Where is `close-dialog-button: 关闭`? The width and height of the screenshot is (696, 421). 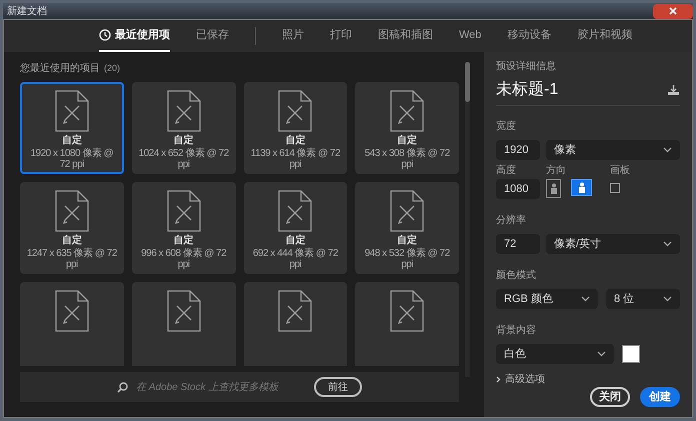
close-dialog-button: 关闭 is located at coordinates (610, 397).